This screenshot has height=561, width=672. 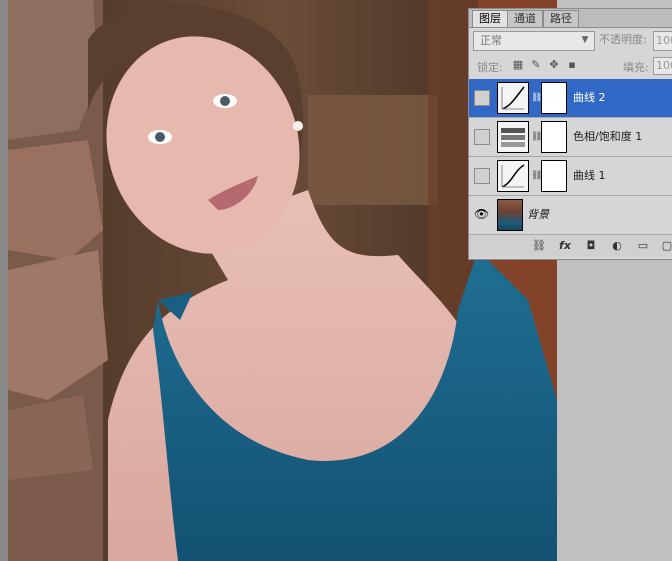 I want to click on panel-tabs: 图层 通道 路径, so click(x=570, y=18).